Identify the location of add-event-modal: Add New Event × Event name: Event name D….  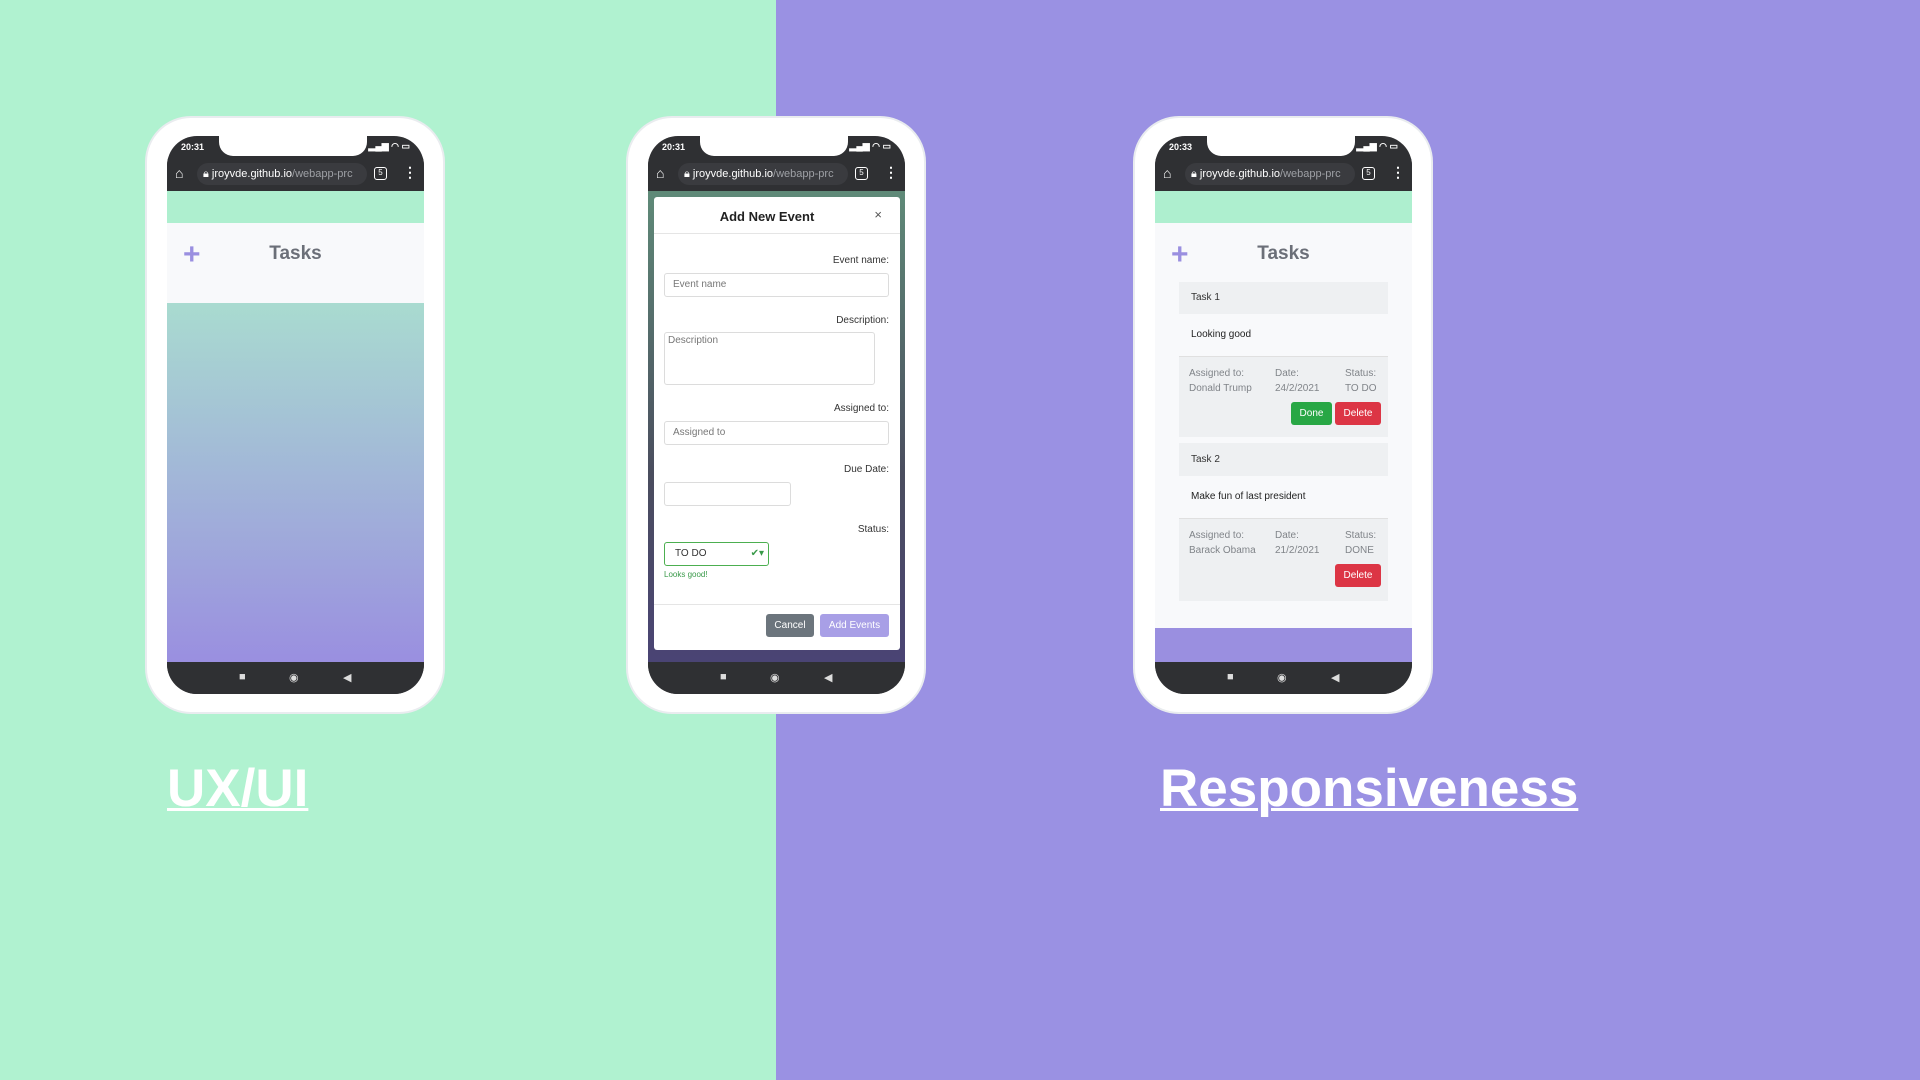
(777, 423).